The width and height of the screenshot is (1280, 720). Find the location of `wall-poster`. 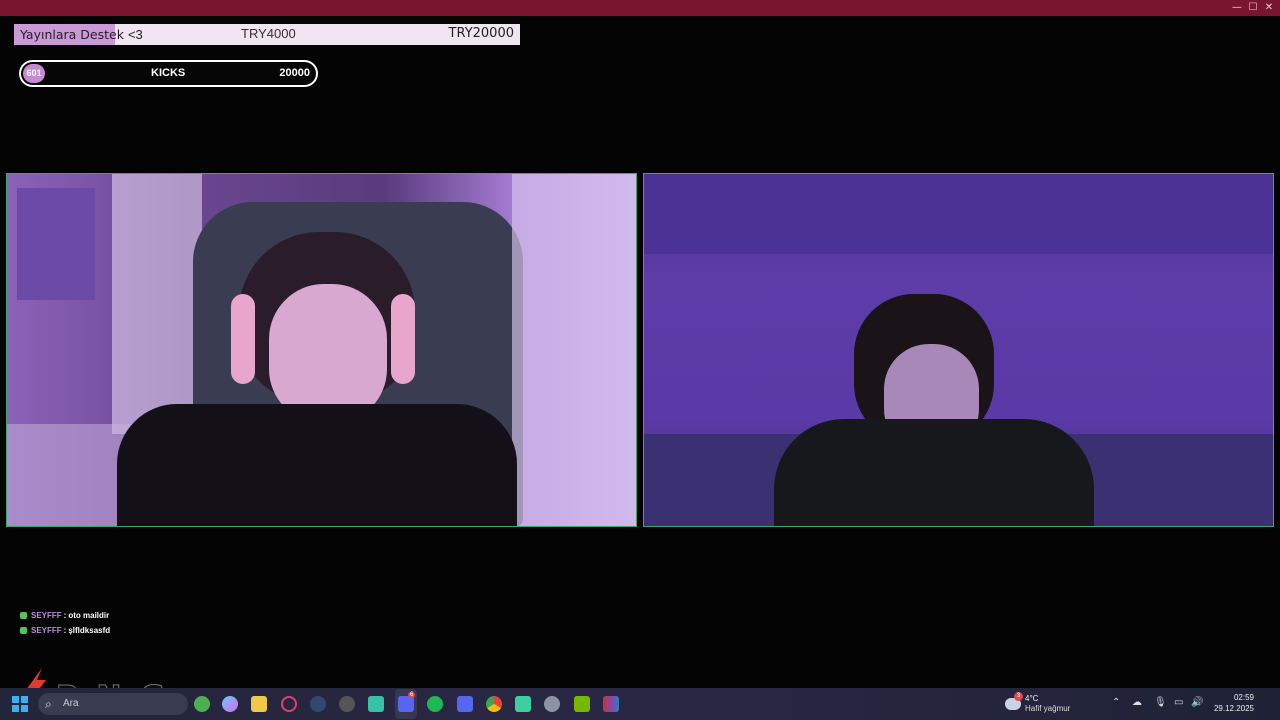

wall-poster is located at coordinates (56, 244).